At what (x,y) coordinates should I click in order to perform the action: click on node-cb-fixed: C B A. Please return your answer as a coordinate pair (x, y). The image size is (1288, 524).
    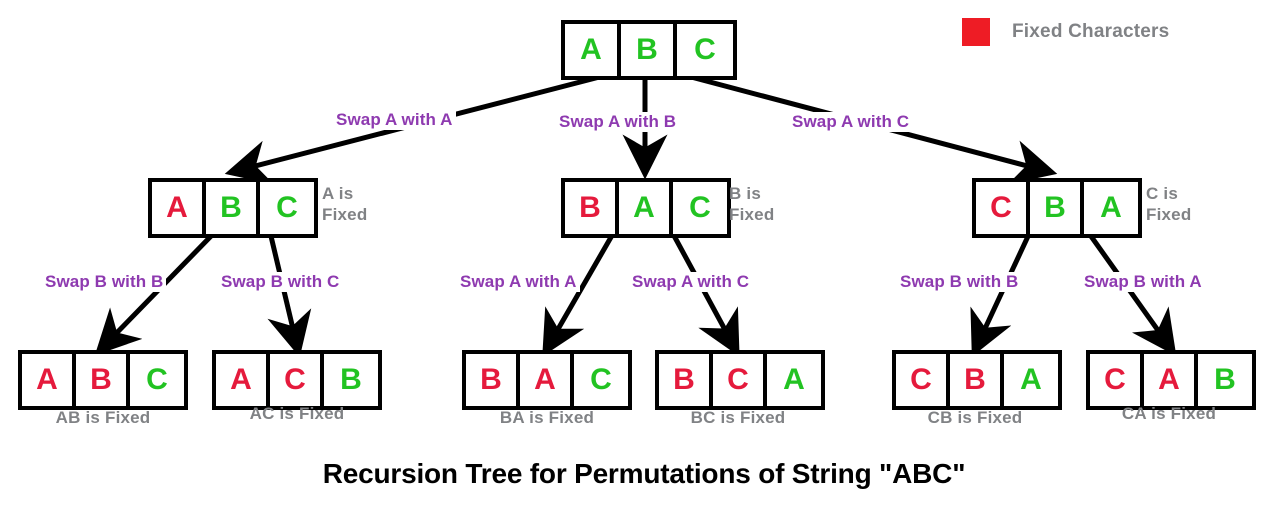
    Looking at the image, I should click on (977, 380).